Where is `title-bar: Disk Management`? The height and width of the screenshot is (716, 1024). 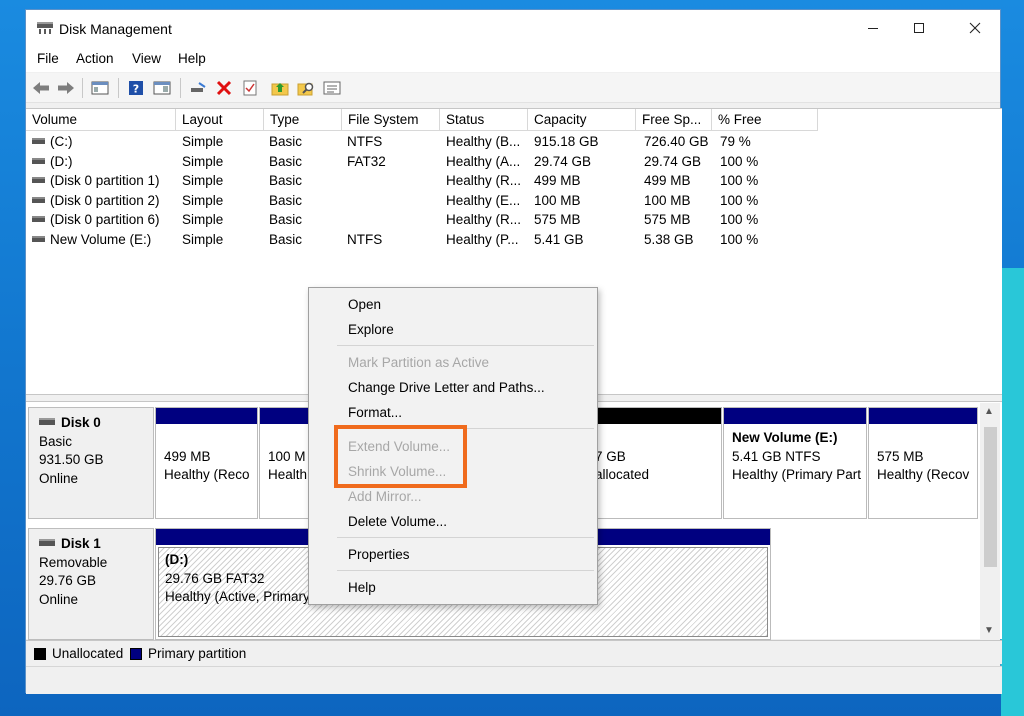
title-bar: Disk Management is located at coordinates (513, 29).